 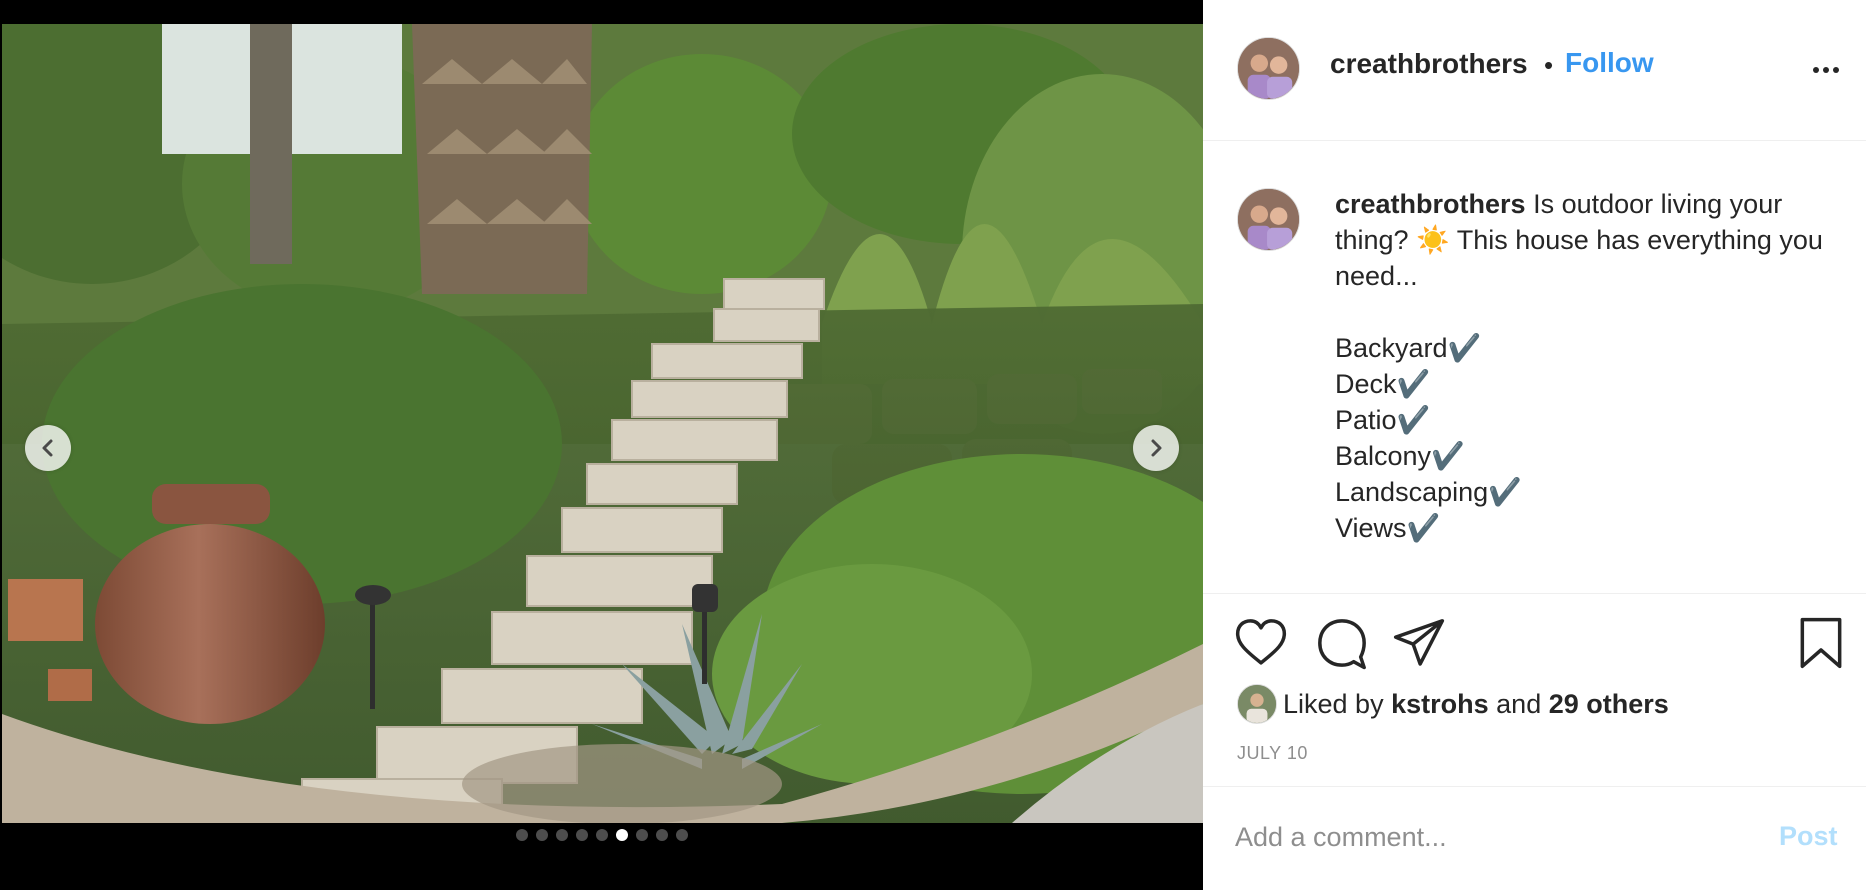 What do you see at coordinates (1428, 492) in the screenshot?
I see `caption-list-item: Landscaping✔️` at bounding box center [1428, 492].